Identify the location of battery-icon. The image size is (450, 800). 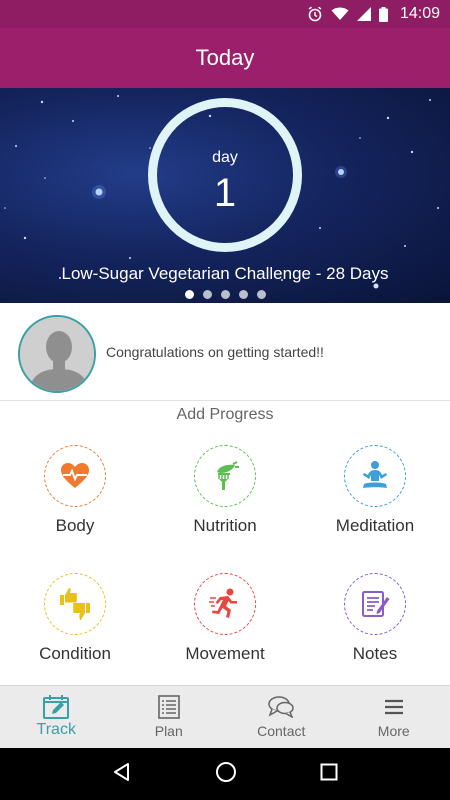
(383, 14).